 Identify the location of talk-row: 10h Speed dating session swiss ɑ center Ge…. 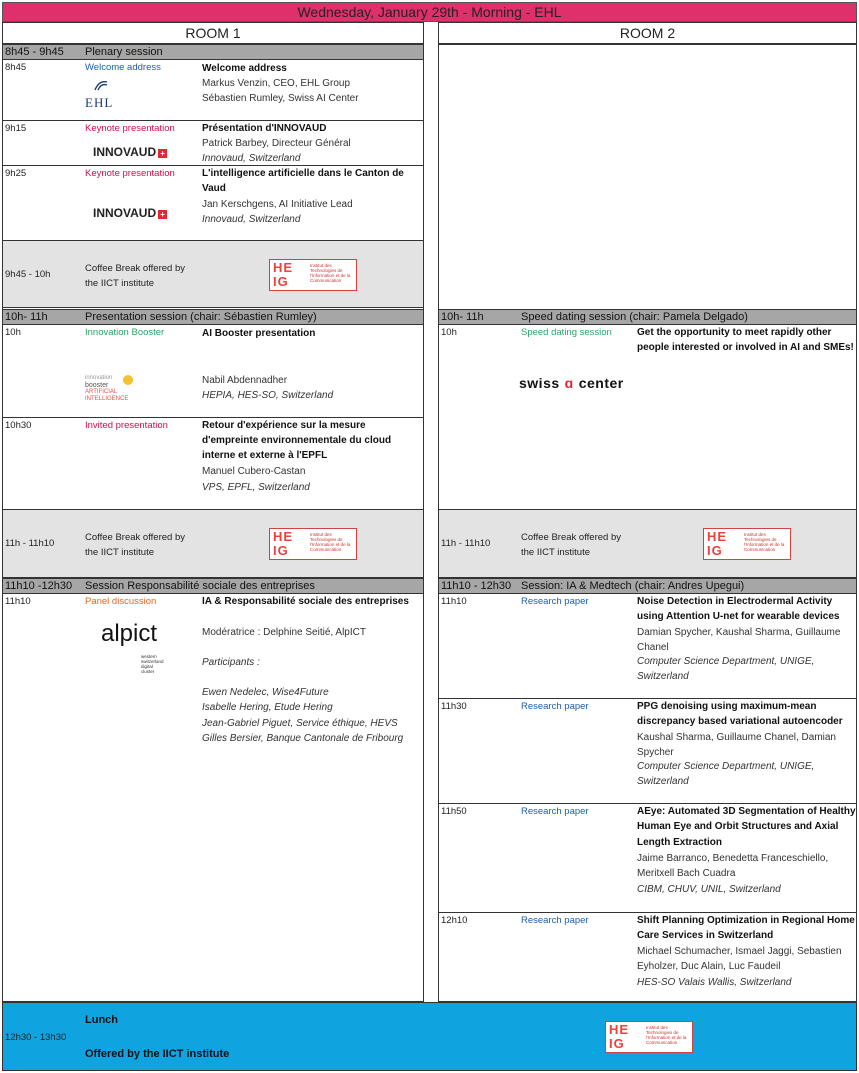
(647, 417).